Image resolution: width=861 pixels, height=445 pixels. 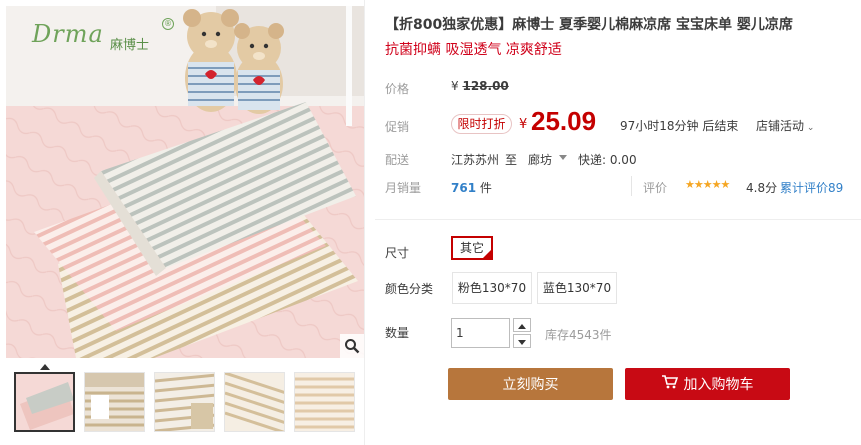 What do you see at coordinates (523, 124) in the screenshot?
I see `current-price-currency: ¥` at bounding box center [523, 124].